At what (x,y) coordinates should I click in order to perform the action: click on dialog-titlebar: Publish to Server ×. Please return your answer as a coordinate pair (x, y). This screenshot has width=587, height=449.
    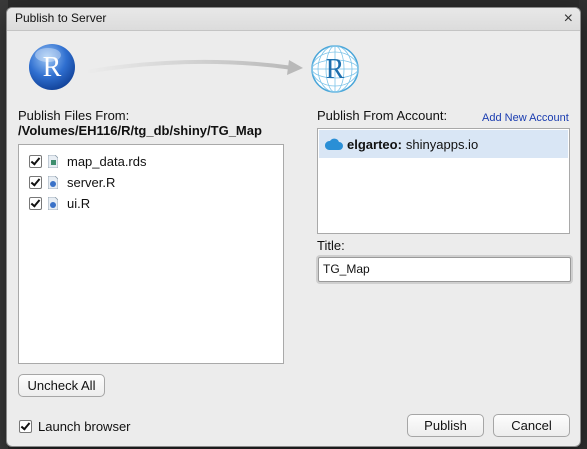
    Looking at the image, I should click on (293, 19).